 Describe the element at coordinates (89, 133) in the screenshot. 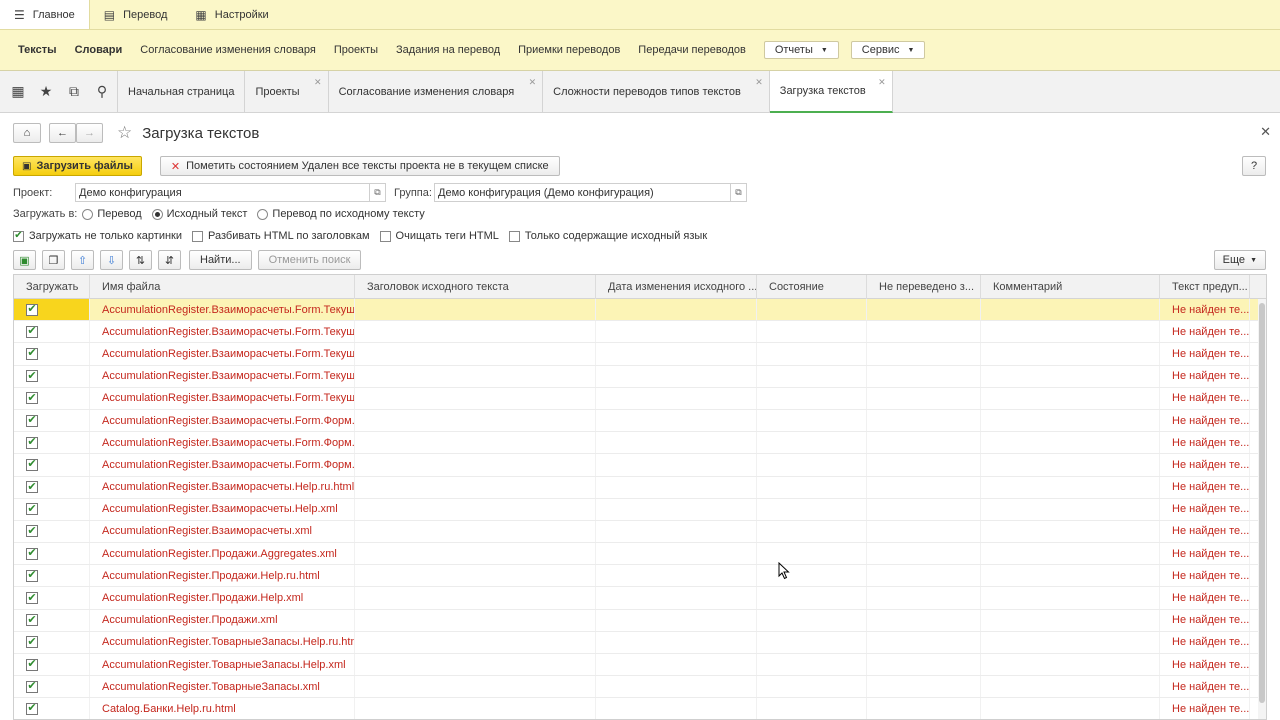

I see `forward-button: →` at that location.